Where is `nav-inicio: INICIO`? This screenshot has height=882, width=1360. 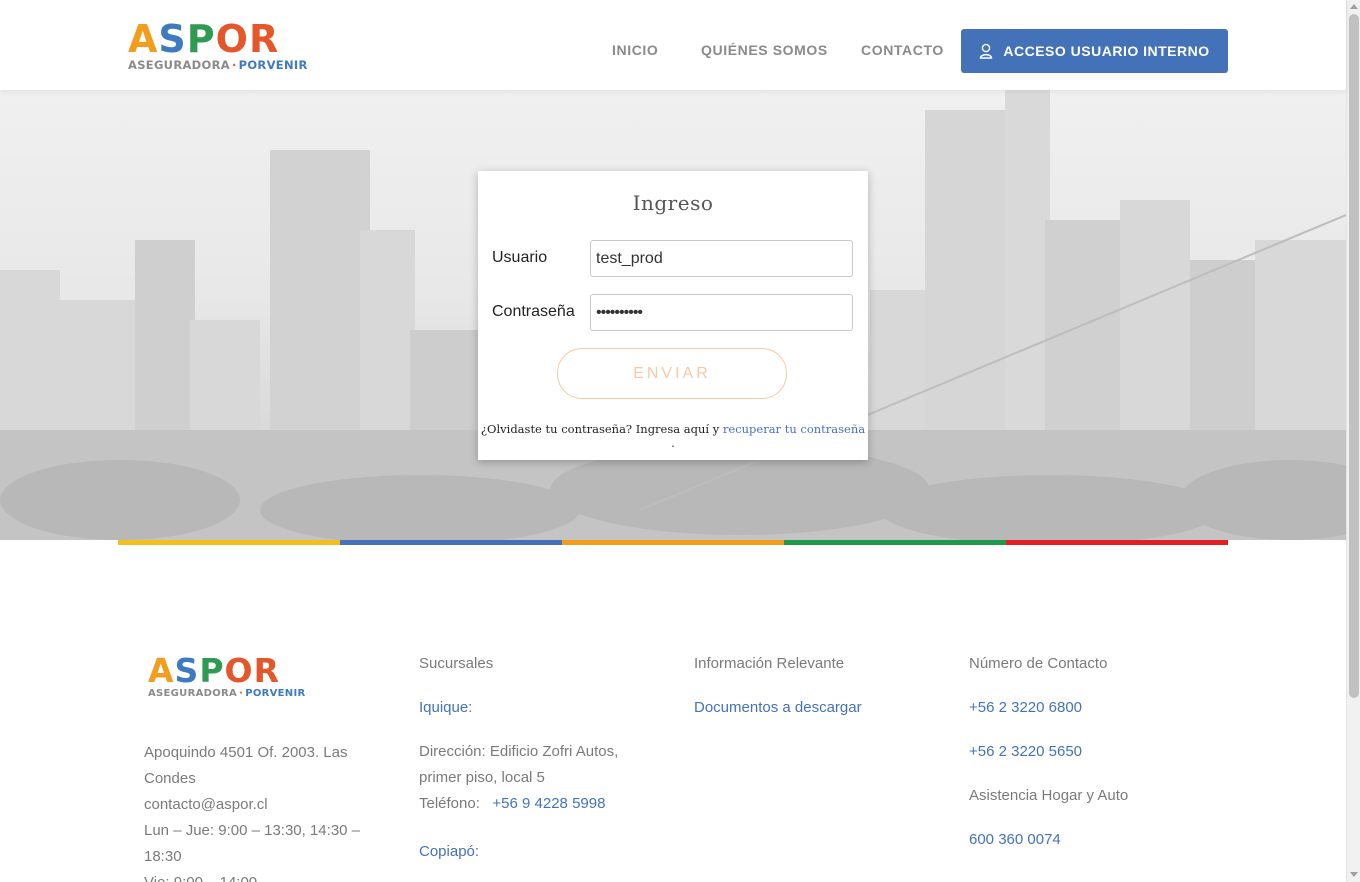 nav-inicio: INICIO is located at coordinates (635, 50).